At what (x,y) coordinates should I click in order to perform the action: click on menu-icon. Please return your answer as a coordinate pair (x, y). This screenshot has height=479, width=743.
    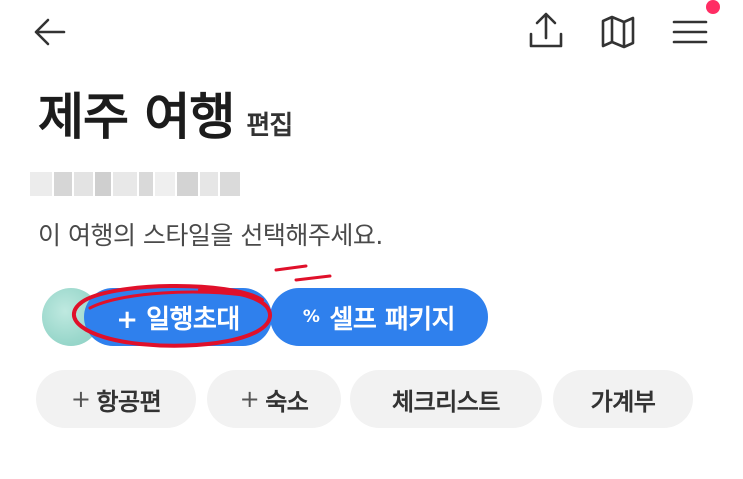
    Looking at the image, I should click on (690, 32).